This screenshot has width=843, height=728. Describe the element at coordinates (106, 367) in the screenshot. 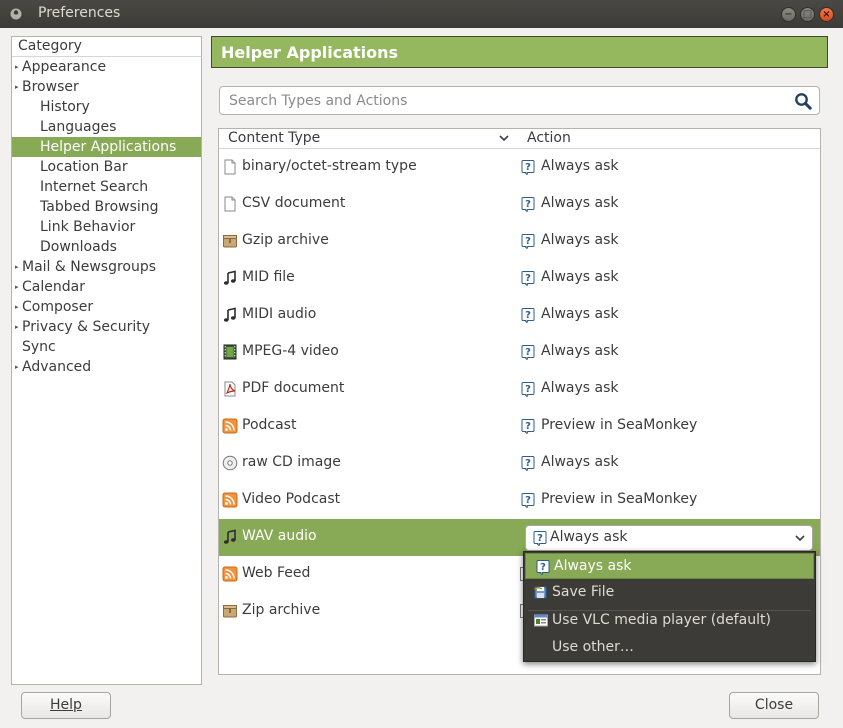

I see `category-item: ▸ Advanced` at that location.